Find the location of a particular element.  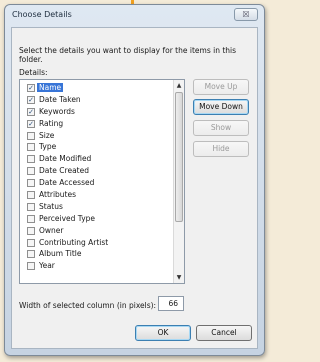

cancel-button: Cancel is located at coordinates (224, 333).